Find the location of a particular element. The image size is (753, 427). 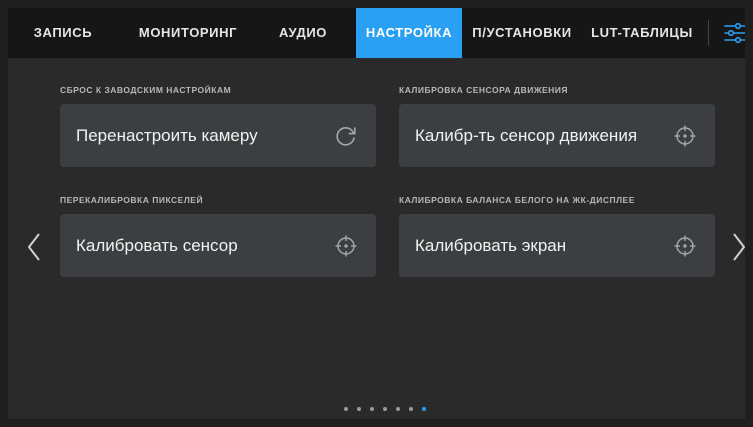

chevron-right-icon is located at coordinates (739, 247).